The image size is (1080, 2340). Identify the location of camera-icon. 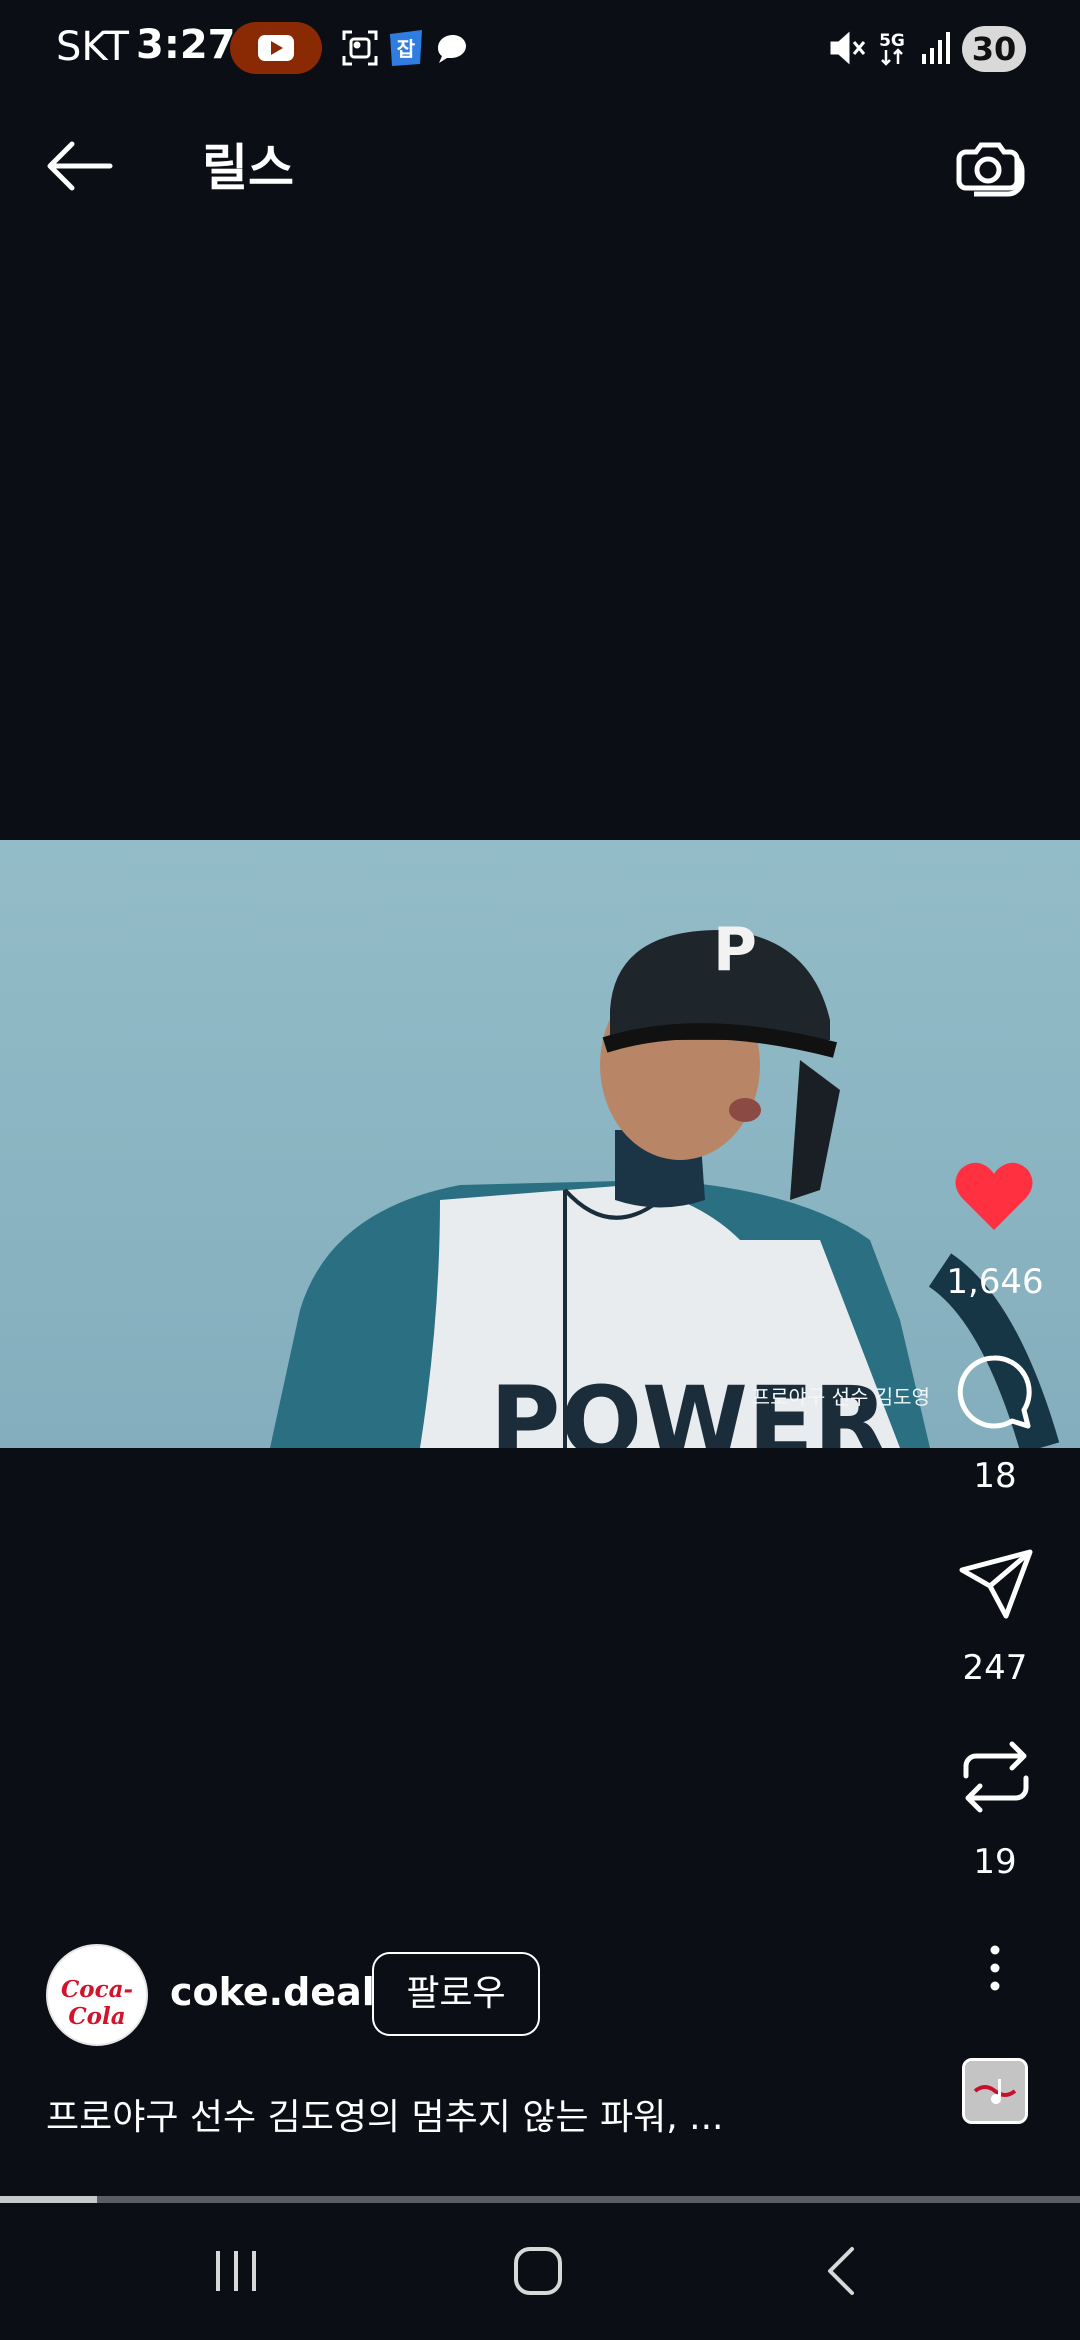
(990, 169).